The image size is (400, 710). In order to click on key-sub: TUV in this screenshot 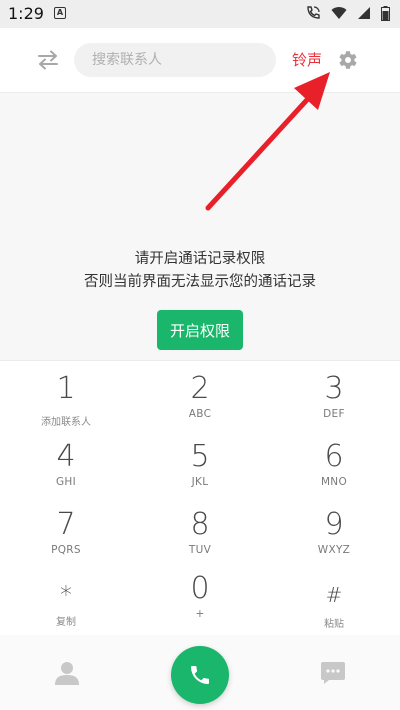, I will do `click(200, 550)`.